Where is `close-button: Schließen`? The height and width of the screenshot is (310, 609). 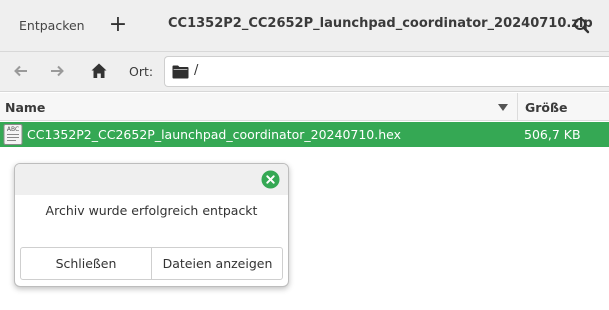
close-button: Schließen is located at coordinates (86, 263).